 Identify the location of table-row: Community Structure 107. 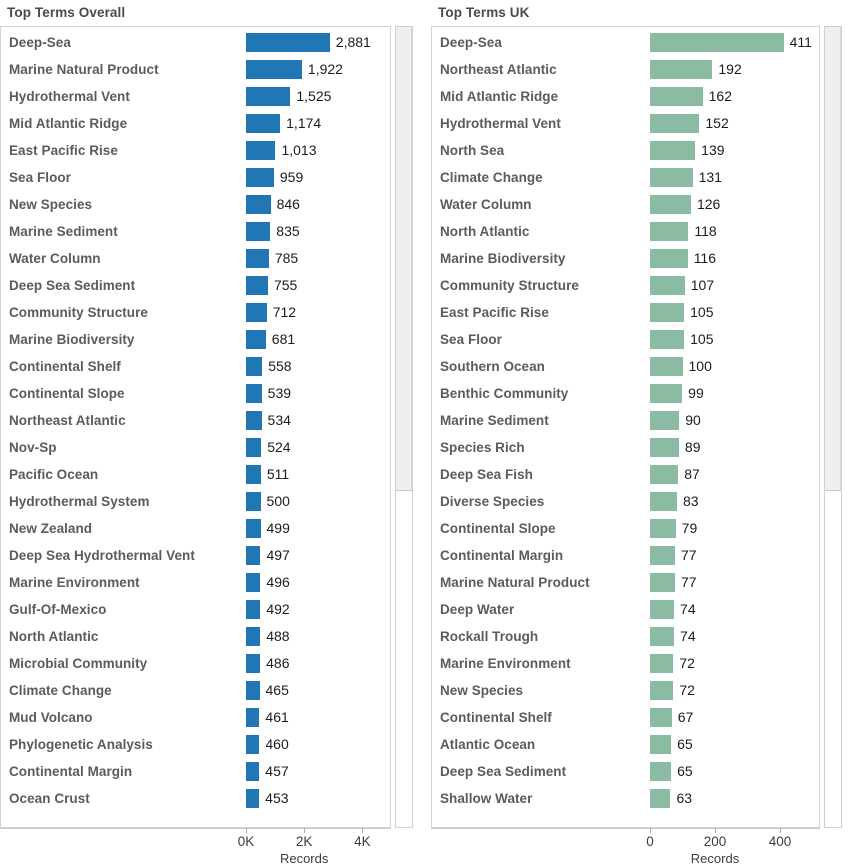
(625, 285).